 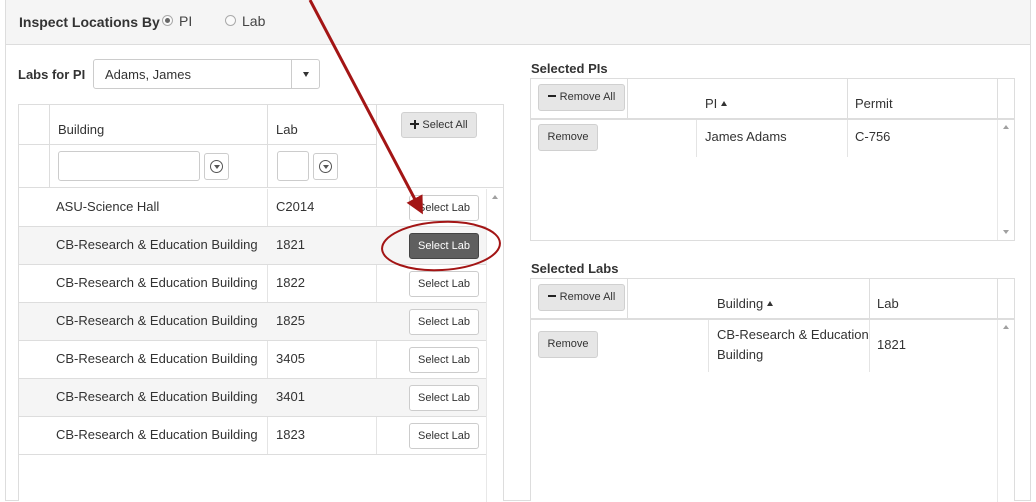 I want to click on radio-lab-label: Lab, so click(x=253, y=21).